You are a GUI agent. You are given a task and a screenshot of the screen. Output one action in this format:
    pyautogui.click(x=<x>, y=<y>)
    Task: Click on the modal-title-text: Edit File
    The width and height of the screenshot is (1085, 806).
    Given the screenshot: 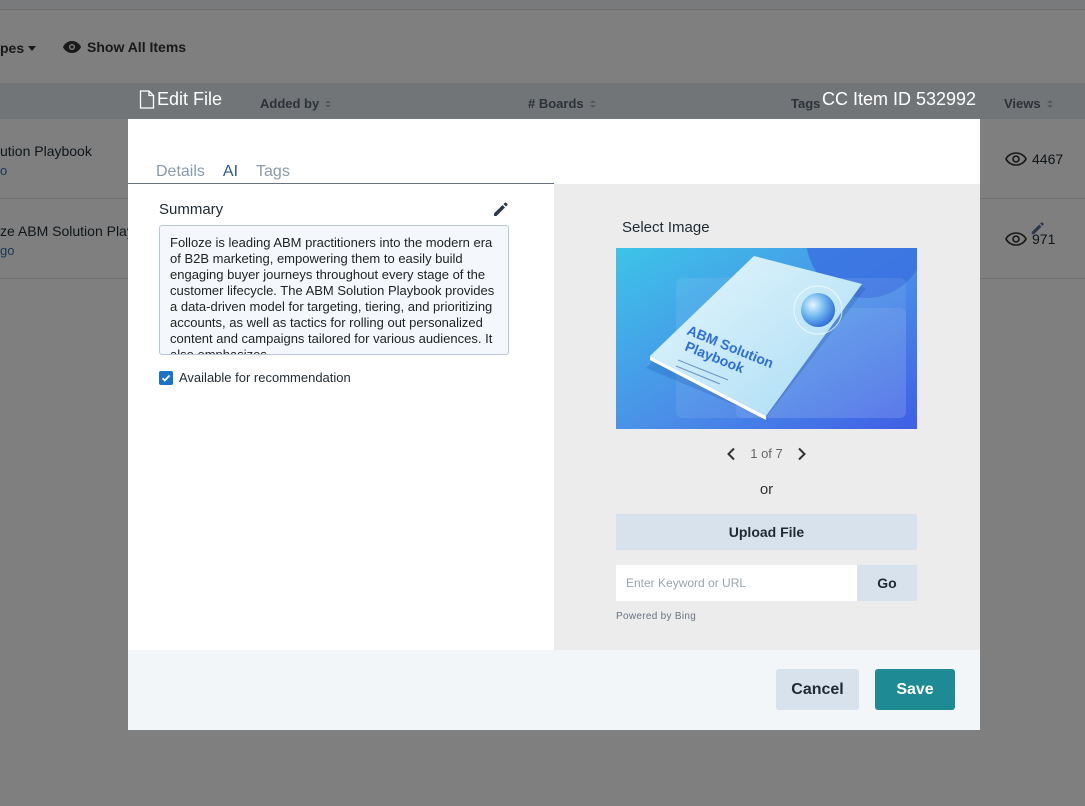 What is the action you would take?
    pyautogui.click(x=190, y=99)
    